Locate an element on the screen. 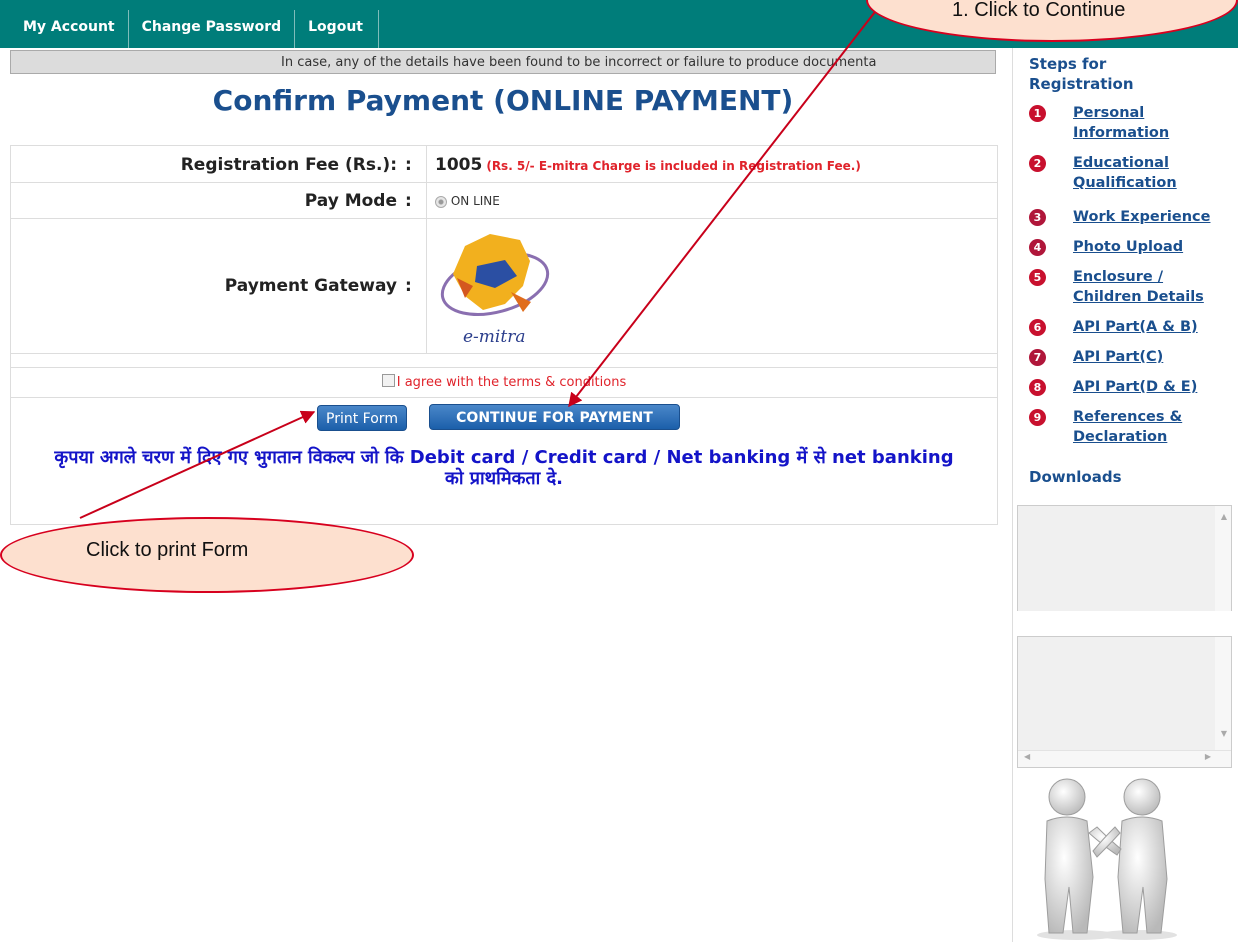 This screenshot has width=1238, height=944. downloads-heading: Downloads is located at coordinates (1075, 477).